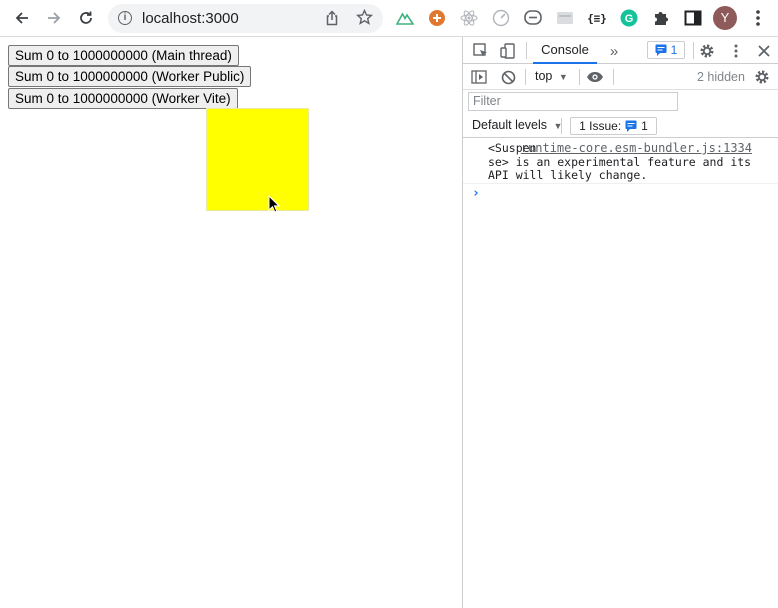 The height and width of the screenshot is (608, 778). What do you see at coordinates (736, 51) in the screenshot?
I see `devtools-menu-icon` at bounding box center [736, 51].